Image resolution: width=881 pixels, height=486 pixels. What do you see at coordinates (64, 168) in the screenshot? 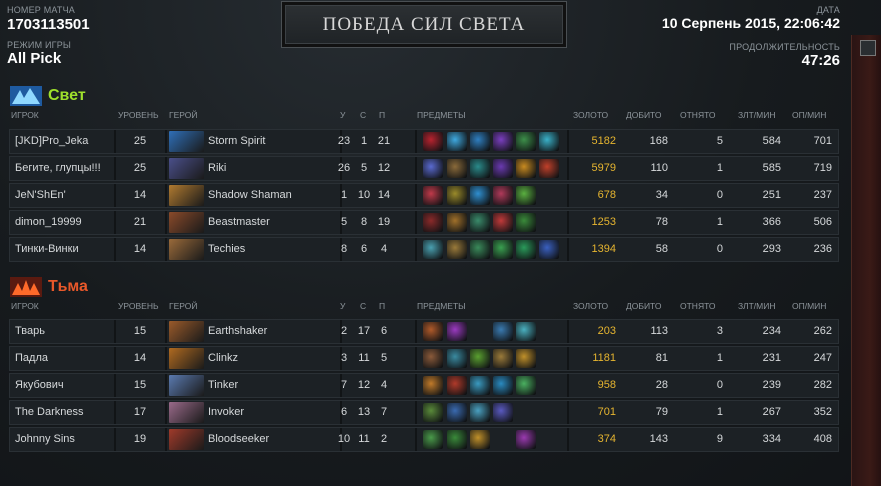
I see `player-name: Бегите, глупцы!!!` at bounding box center [64, 168].